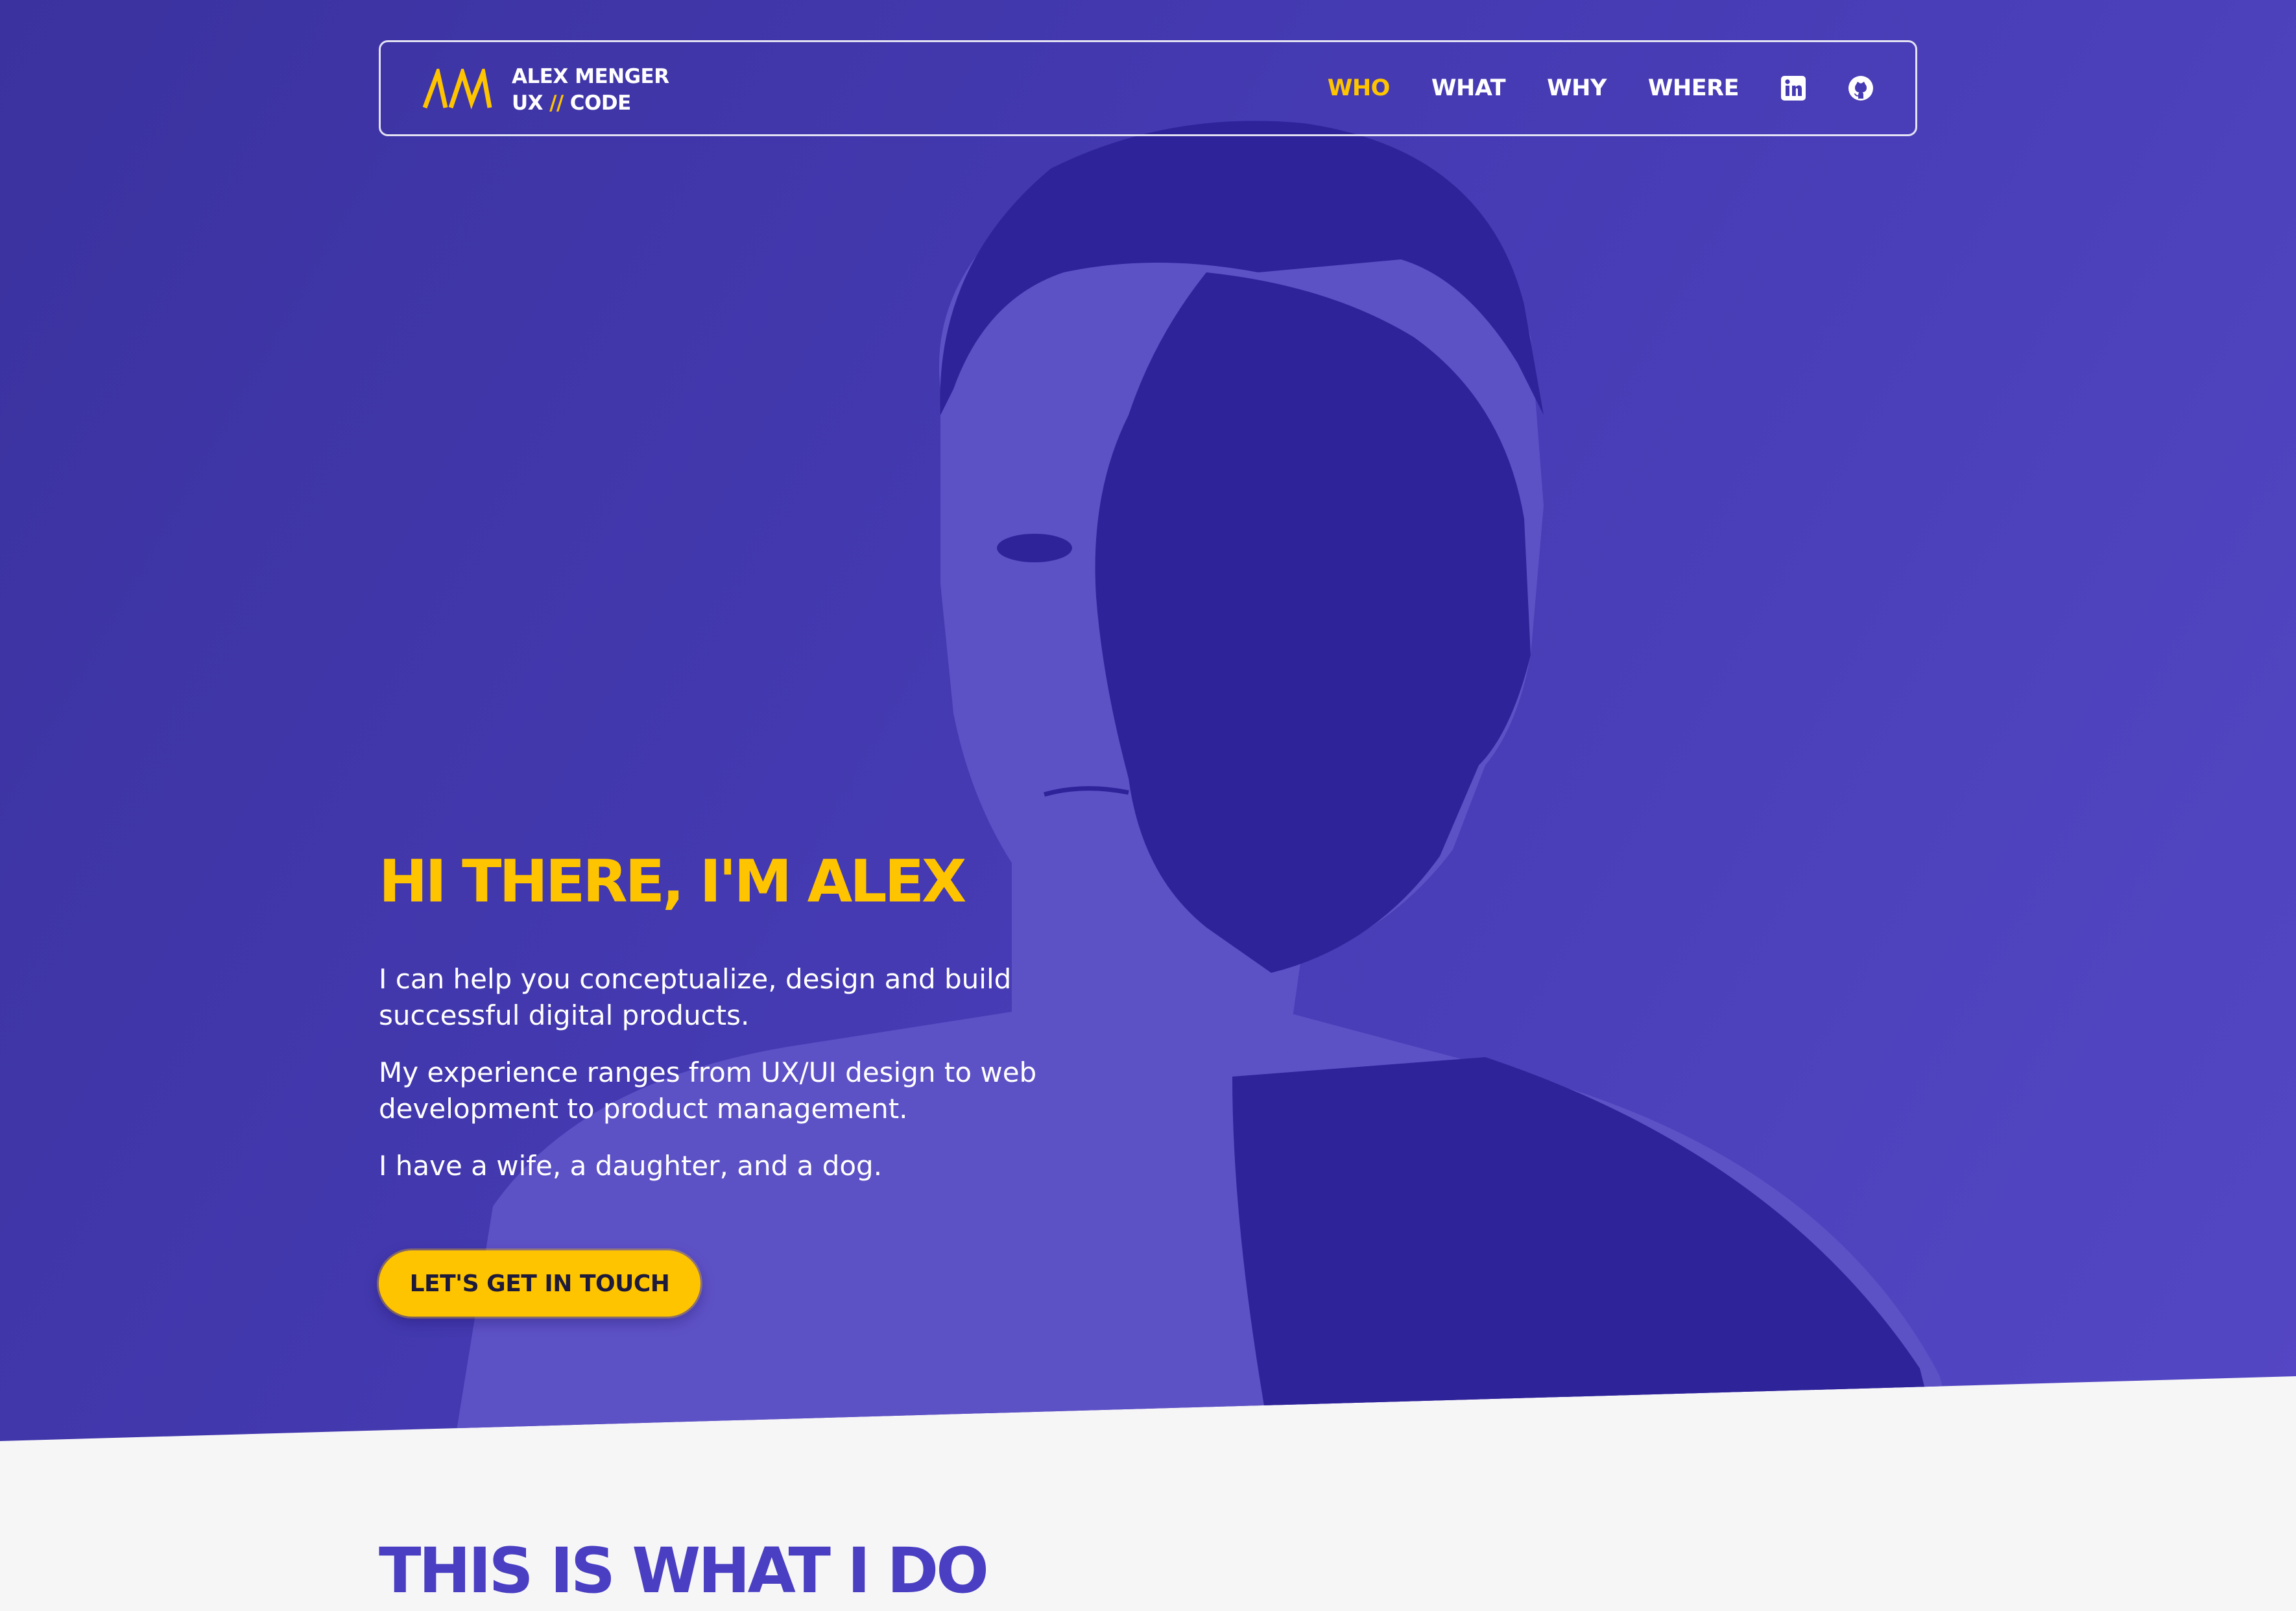  I want to click on what-i-do-heading: THIS IS WHAT I DO, so click(684, 1570).